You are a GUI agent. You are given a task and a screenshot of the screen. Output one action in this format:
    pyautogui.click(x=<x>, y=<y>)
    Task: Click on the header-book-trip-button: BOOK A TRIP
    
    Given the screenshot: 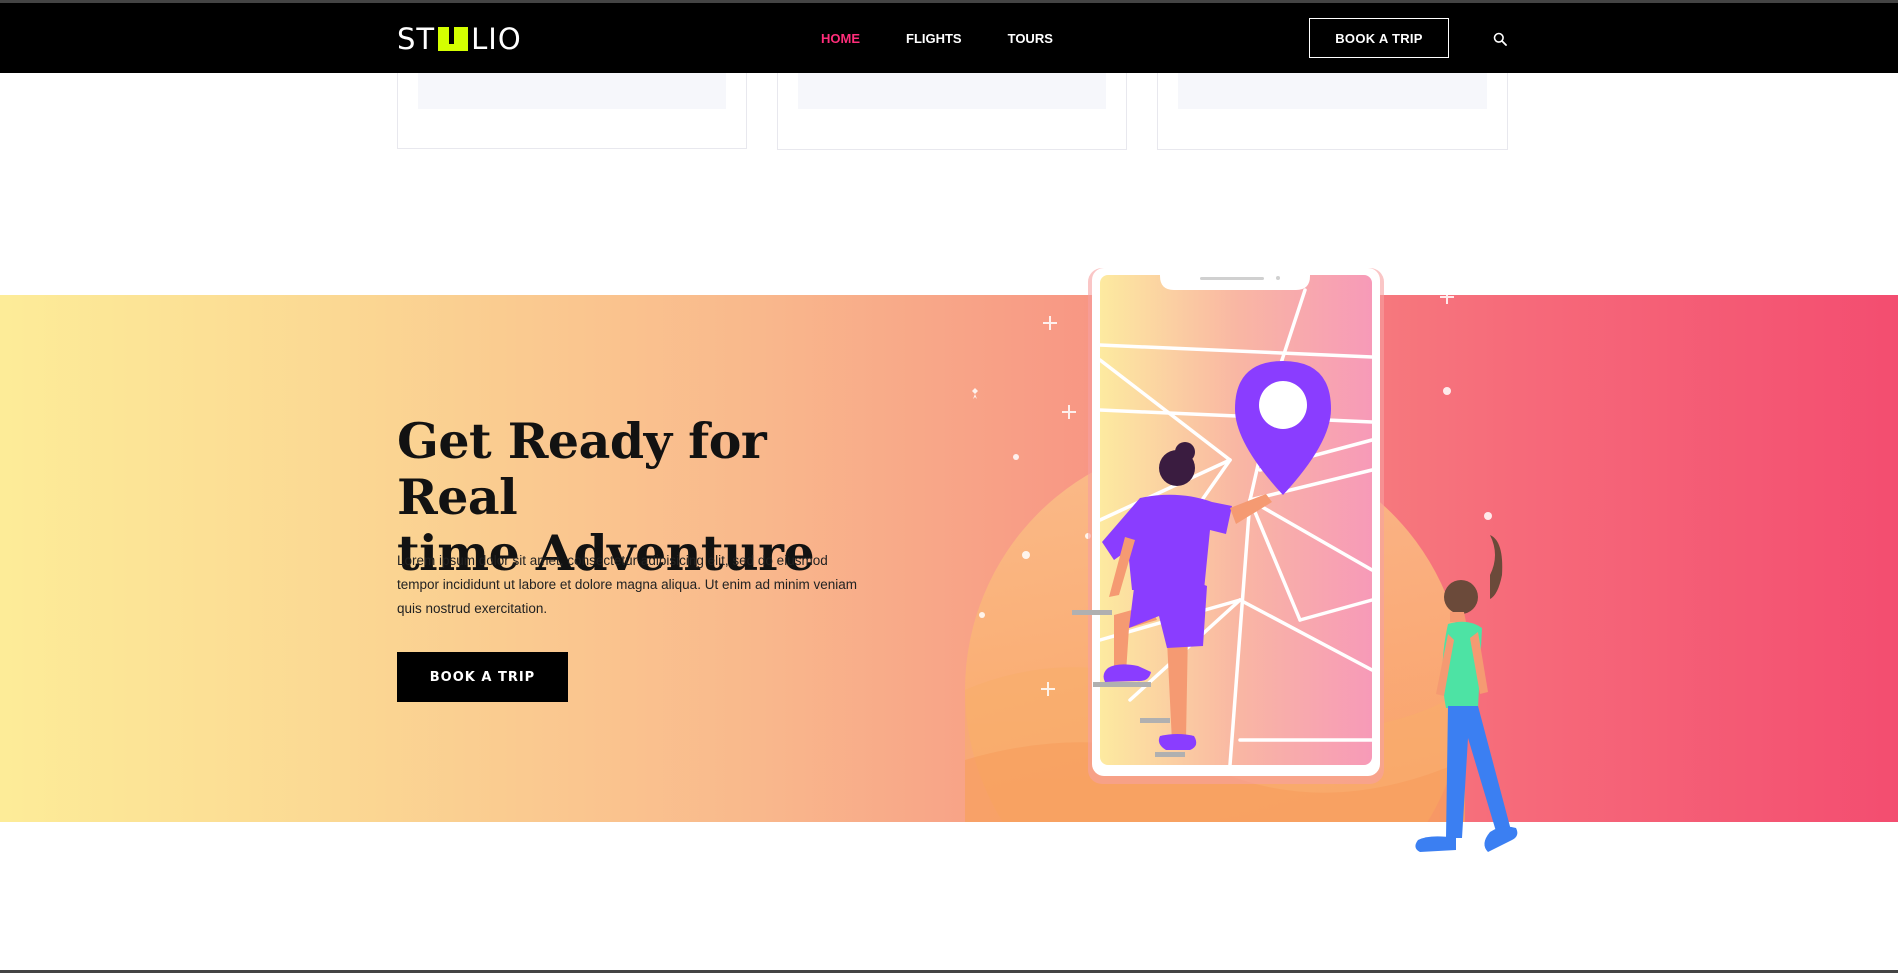 What is the action you would take?
    pyautogui.click(x=1379, y=38)
    